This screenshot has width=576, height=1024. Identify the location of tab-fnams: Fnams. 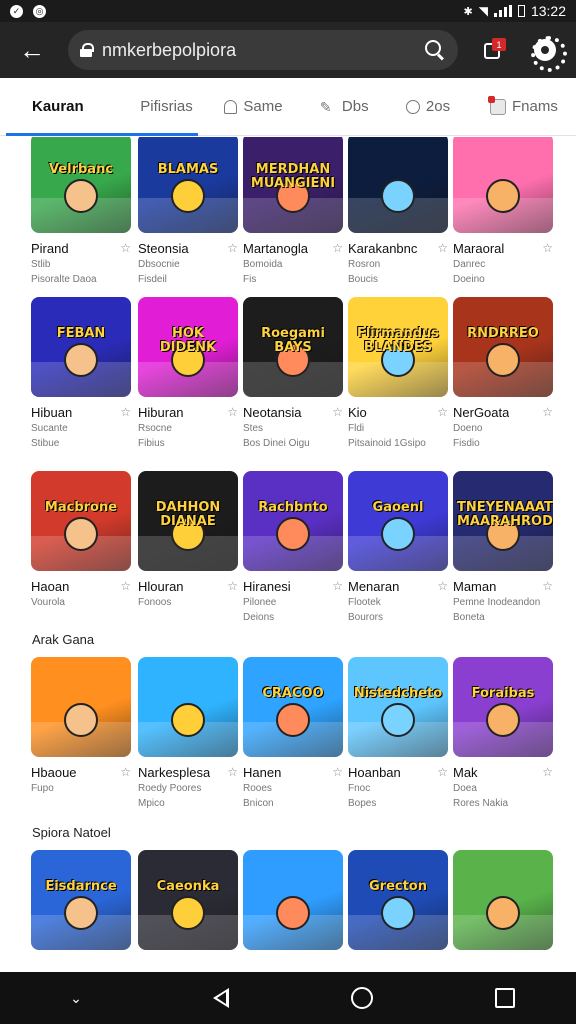
(532, 107).